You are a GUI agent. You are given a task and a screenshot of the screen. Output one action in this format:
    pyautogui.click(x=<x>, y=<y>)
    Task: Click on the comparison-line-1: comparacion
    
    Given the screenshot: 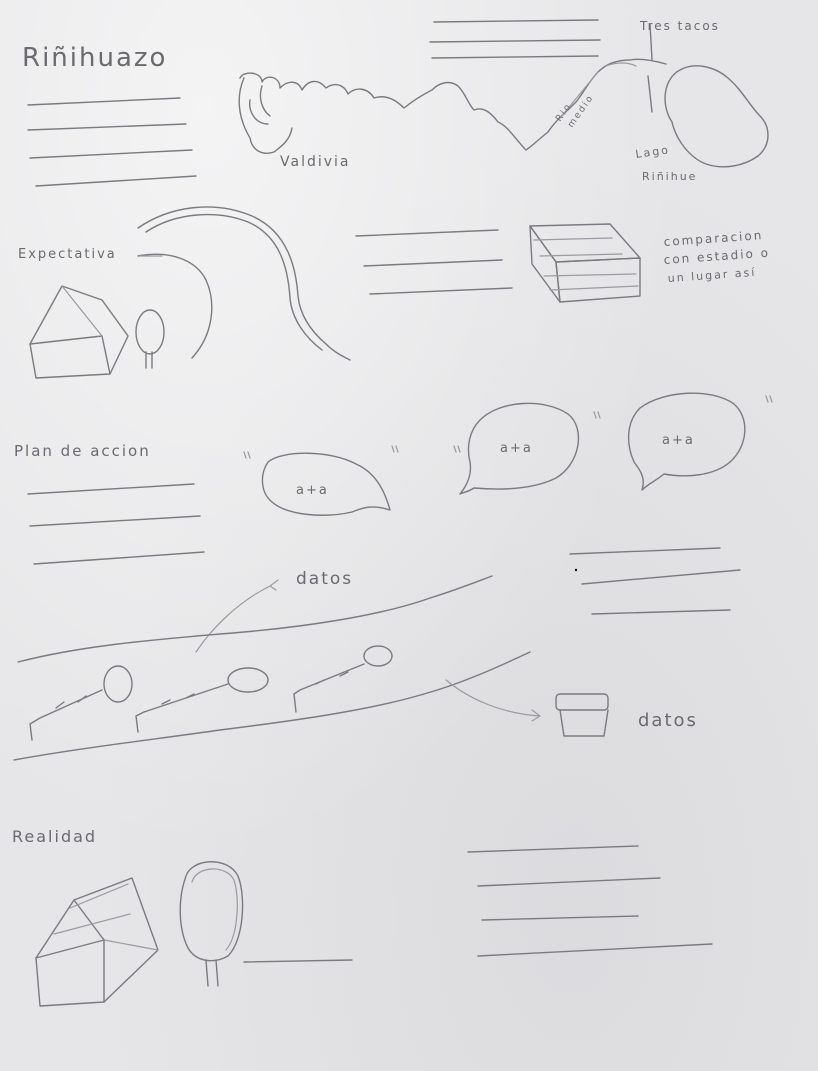 What is the action you would take?
    pyautogui.click(x=713, y=238)
    